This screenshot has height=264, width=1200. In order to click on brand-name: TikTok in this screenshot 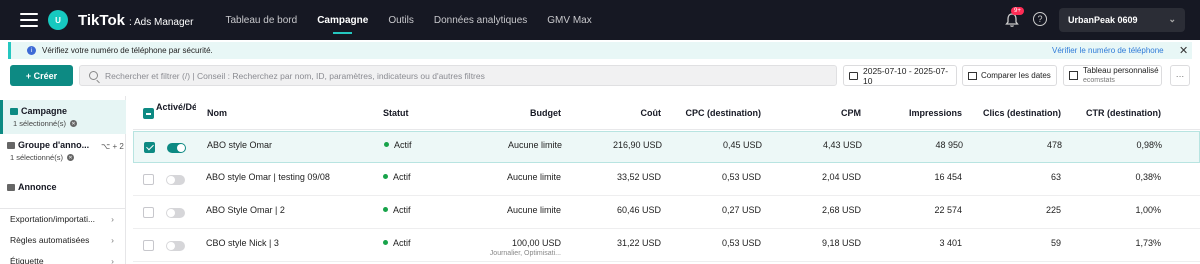, I will do `click(101, 20)`.